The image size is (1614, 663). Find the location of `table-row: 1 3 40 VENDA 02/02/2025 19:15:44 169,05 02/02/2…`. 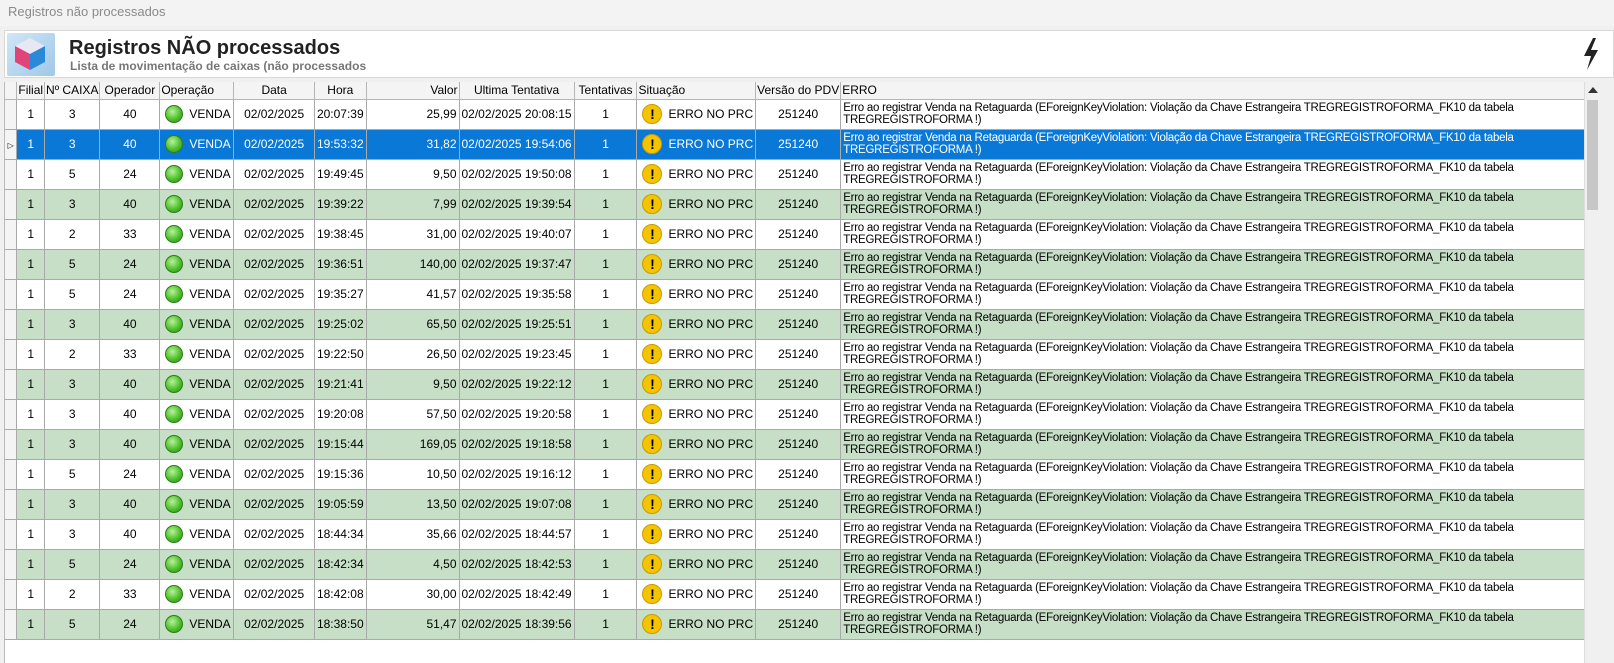

table-row: 1 3 40 VENDA 02/02/2025 19:15:44 169,05 02/02/2… is located at coordinates (802, 444).